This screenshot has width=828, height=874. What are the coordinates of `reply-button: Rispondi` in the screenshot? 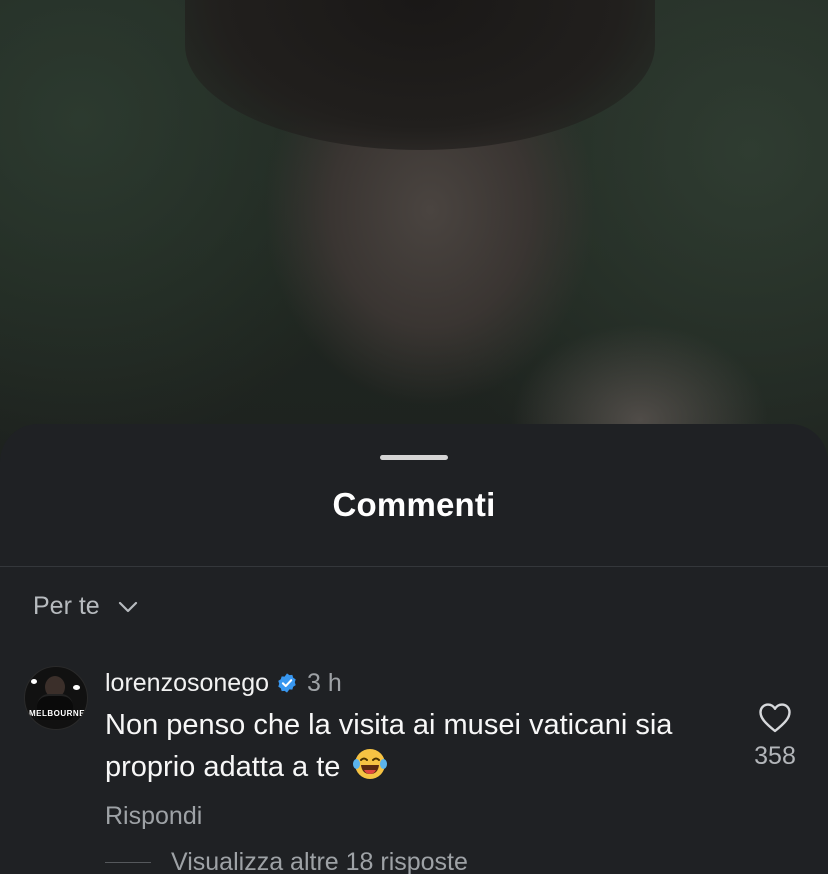 It's located at (153, 816).